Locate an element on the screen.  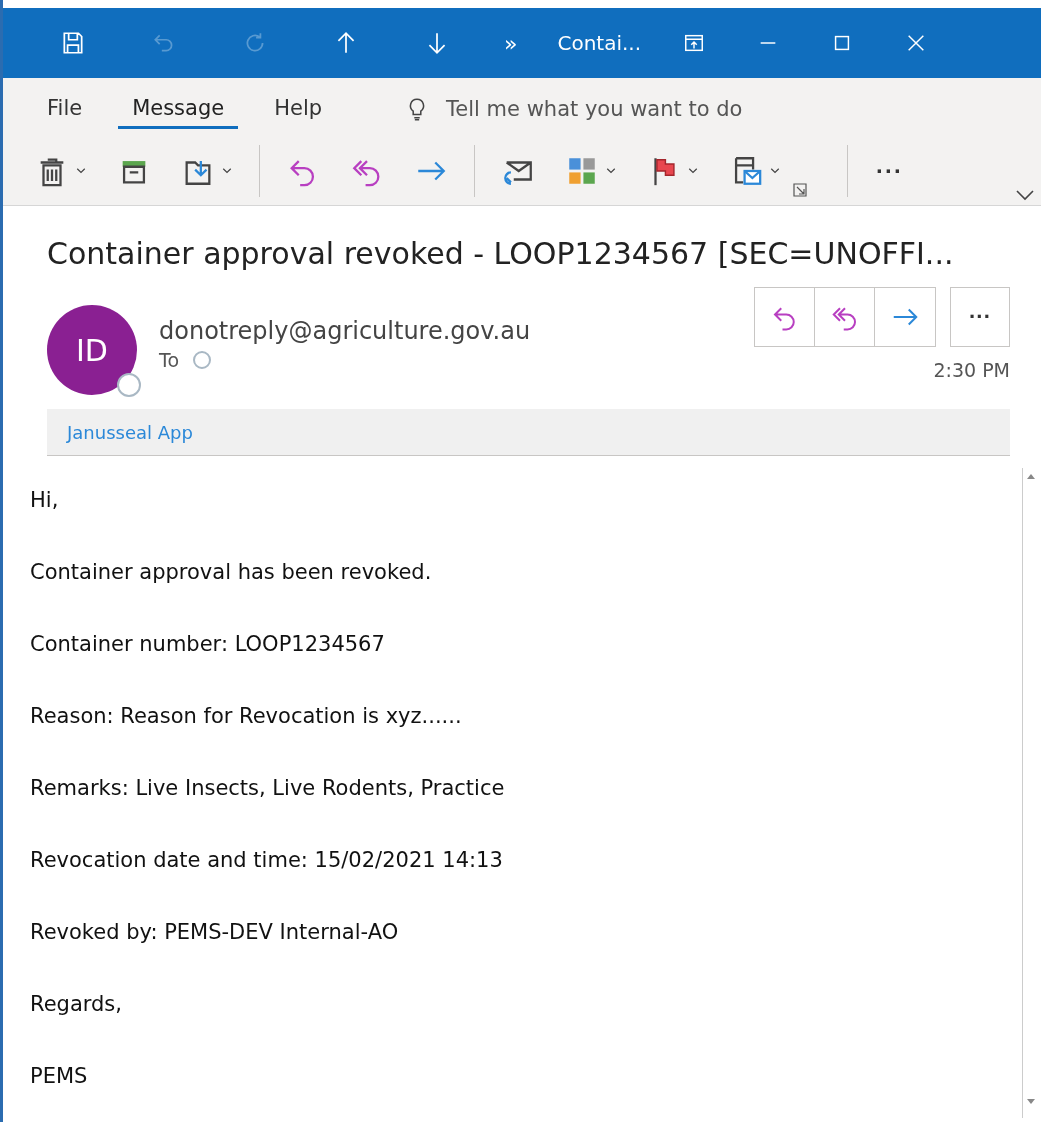
search-field: Tell me what you want to do is located at coordinates (573, 109).